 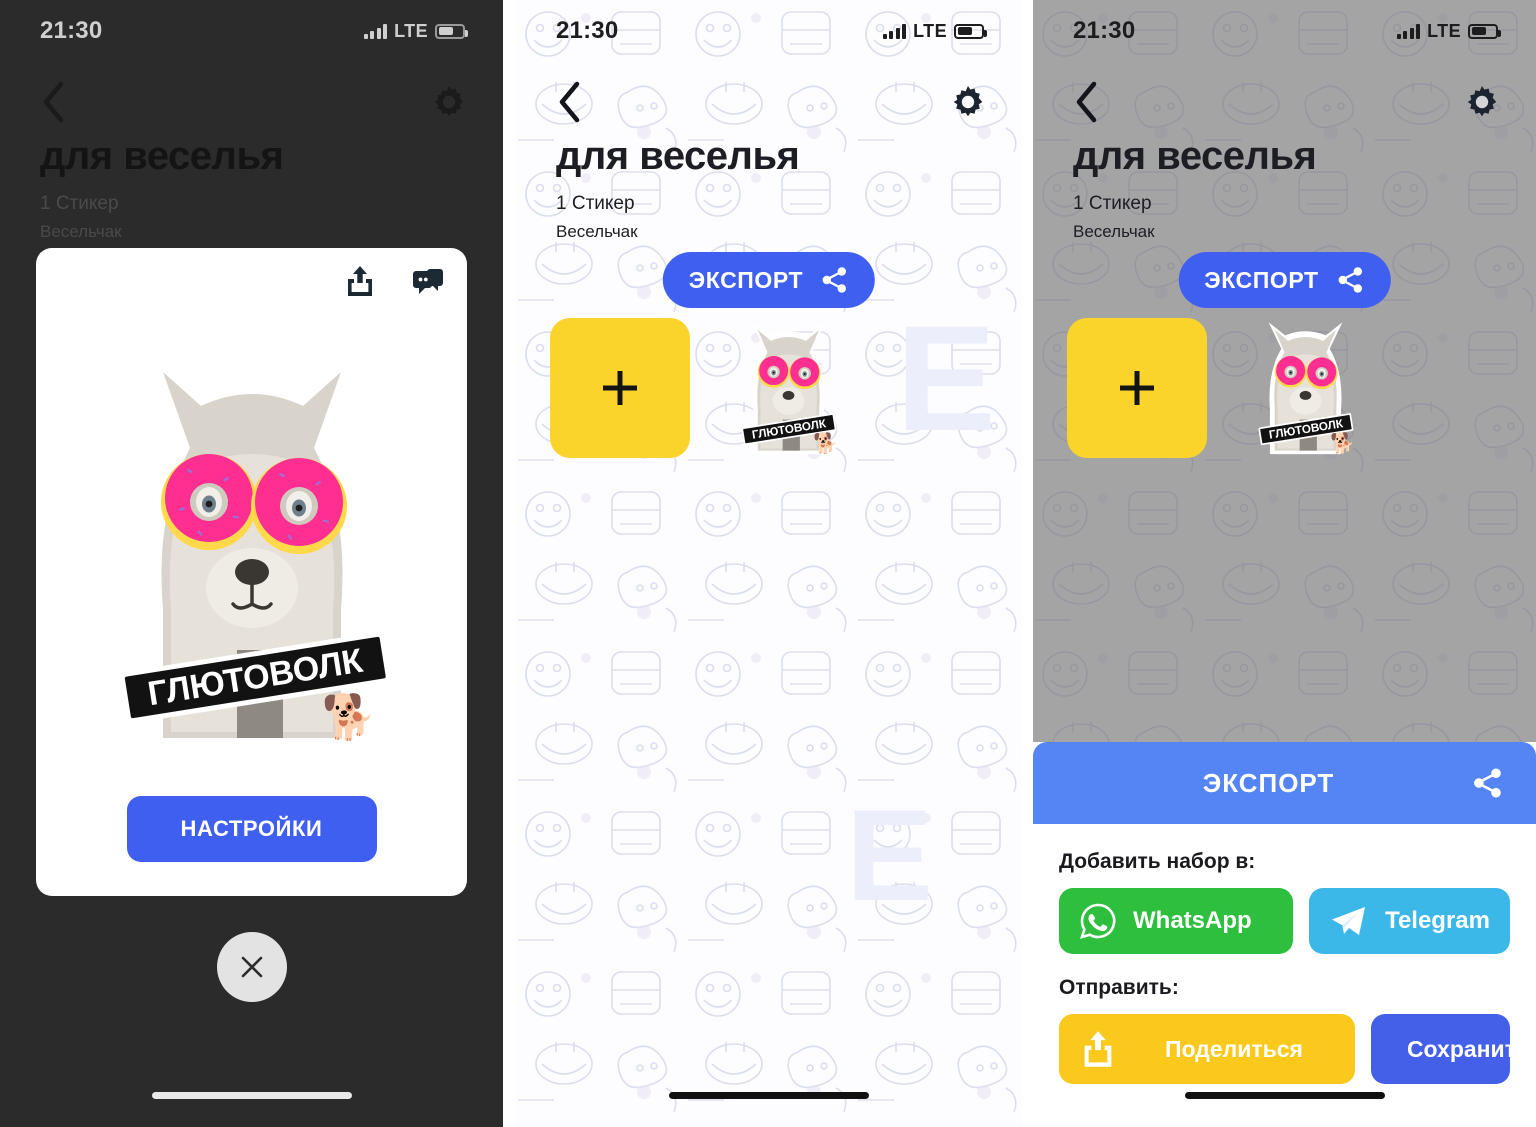 I want to click on send-label: Отправить:, so click(x=1119, y=987).